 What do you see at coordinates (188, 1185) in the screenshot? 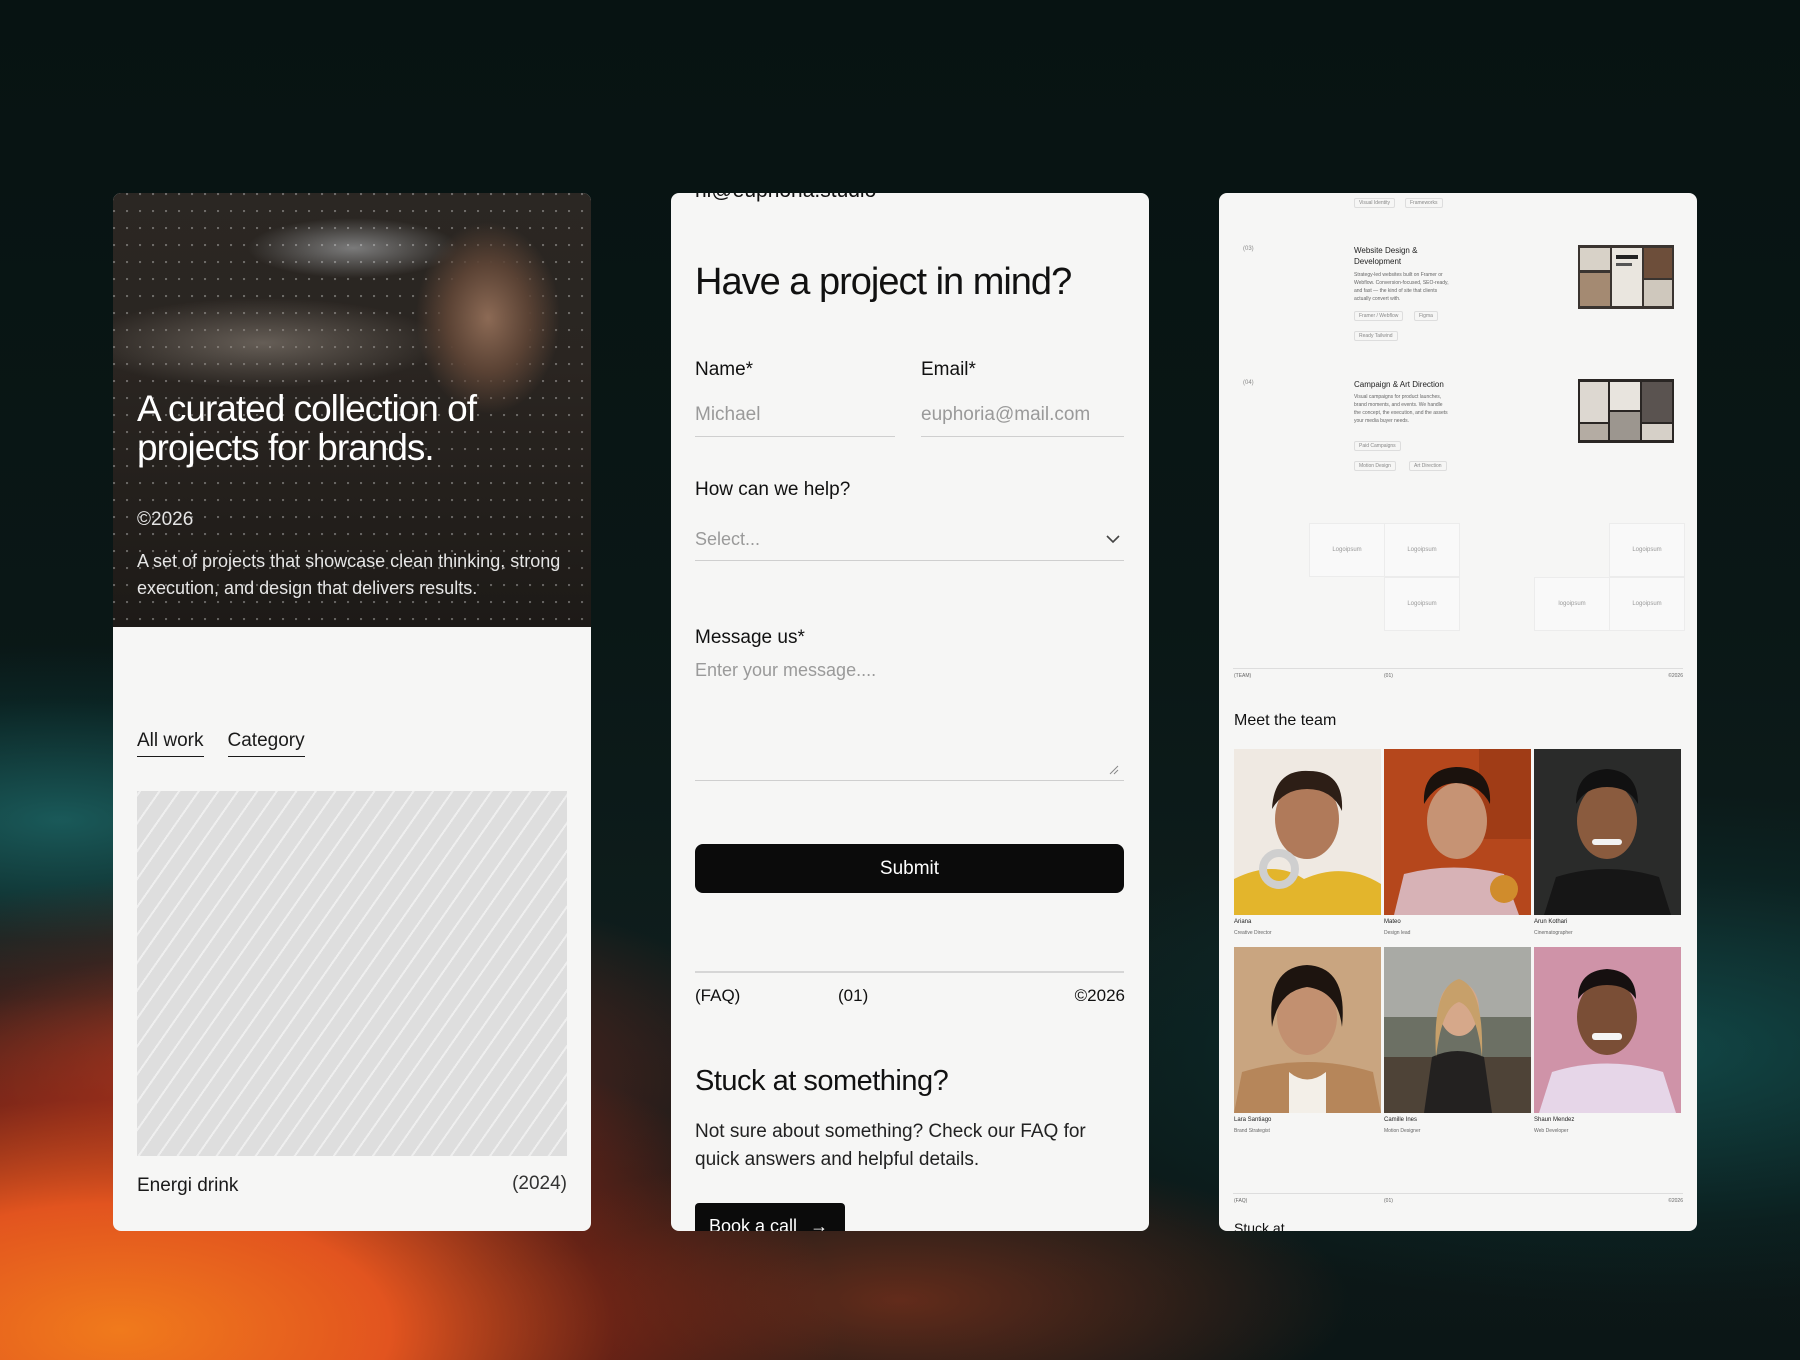
I see `project-name: Energi drink` at bounding box center [188, 1185].